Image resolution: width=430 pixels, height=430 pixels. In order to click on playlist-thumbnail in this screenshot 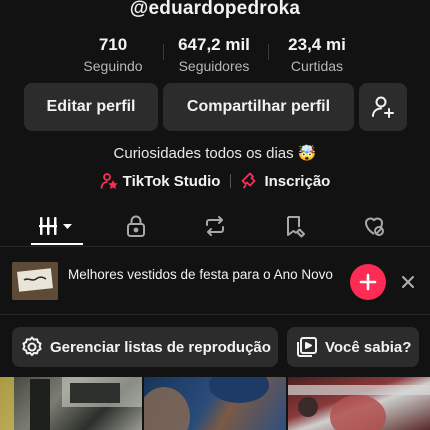, I will do `click(35, 281)`.